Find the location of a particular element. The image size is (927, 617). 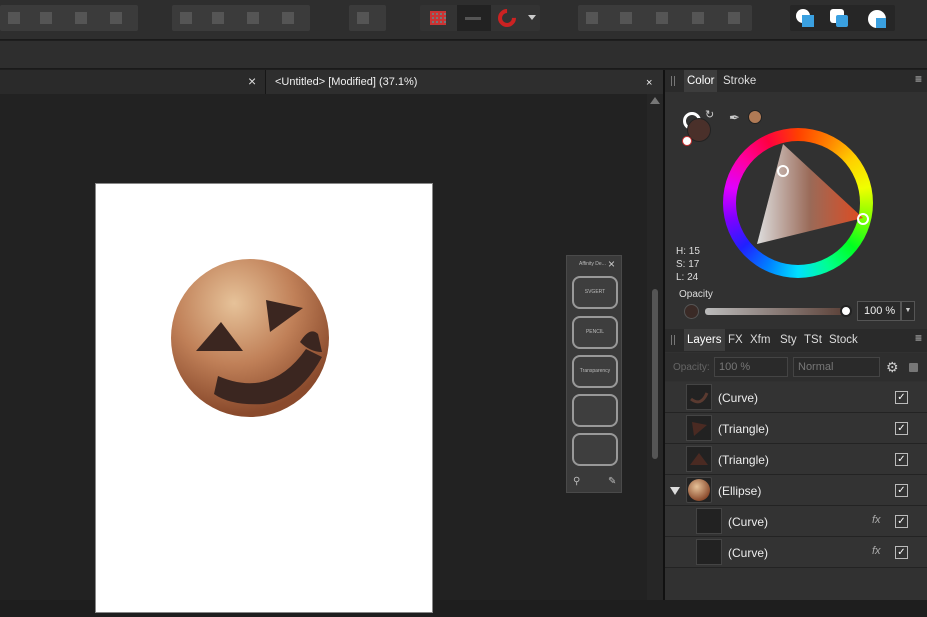

boolean-divide-icon is located at coordinates (734, 18).